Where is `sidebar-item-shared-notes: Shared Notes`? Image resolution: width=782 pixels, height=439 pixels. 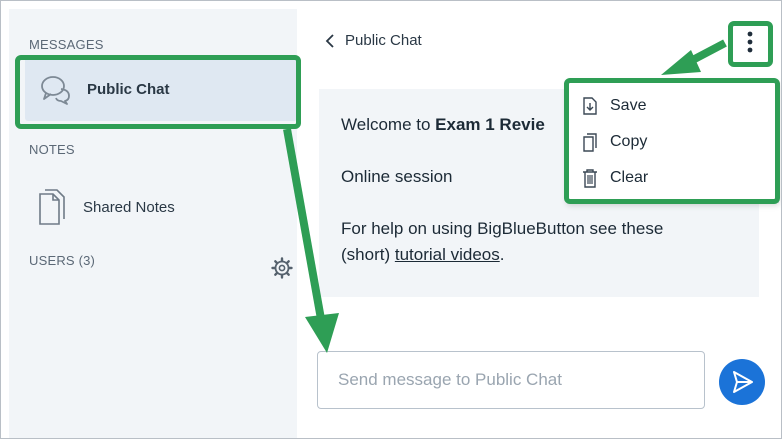 sidebar-item-shared-notes: Shared Notes is located at coordinates (106, 207).